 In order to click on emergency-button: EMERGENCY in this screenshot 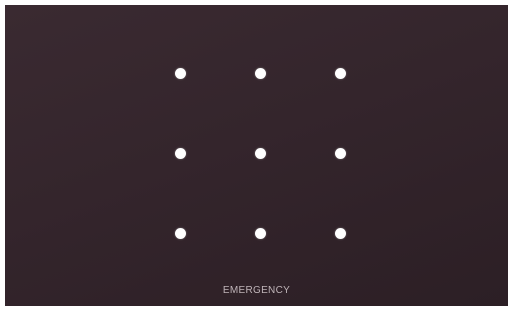, I will do `click(256, 290)`.